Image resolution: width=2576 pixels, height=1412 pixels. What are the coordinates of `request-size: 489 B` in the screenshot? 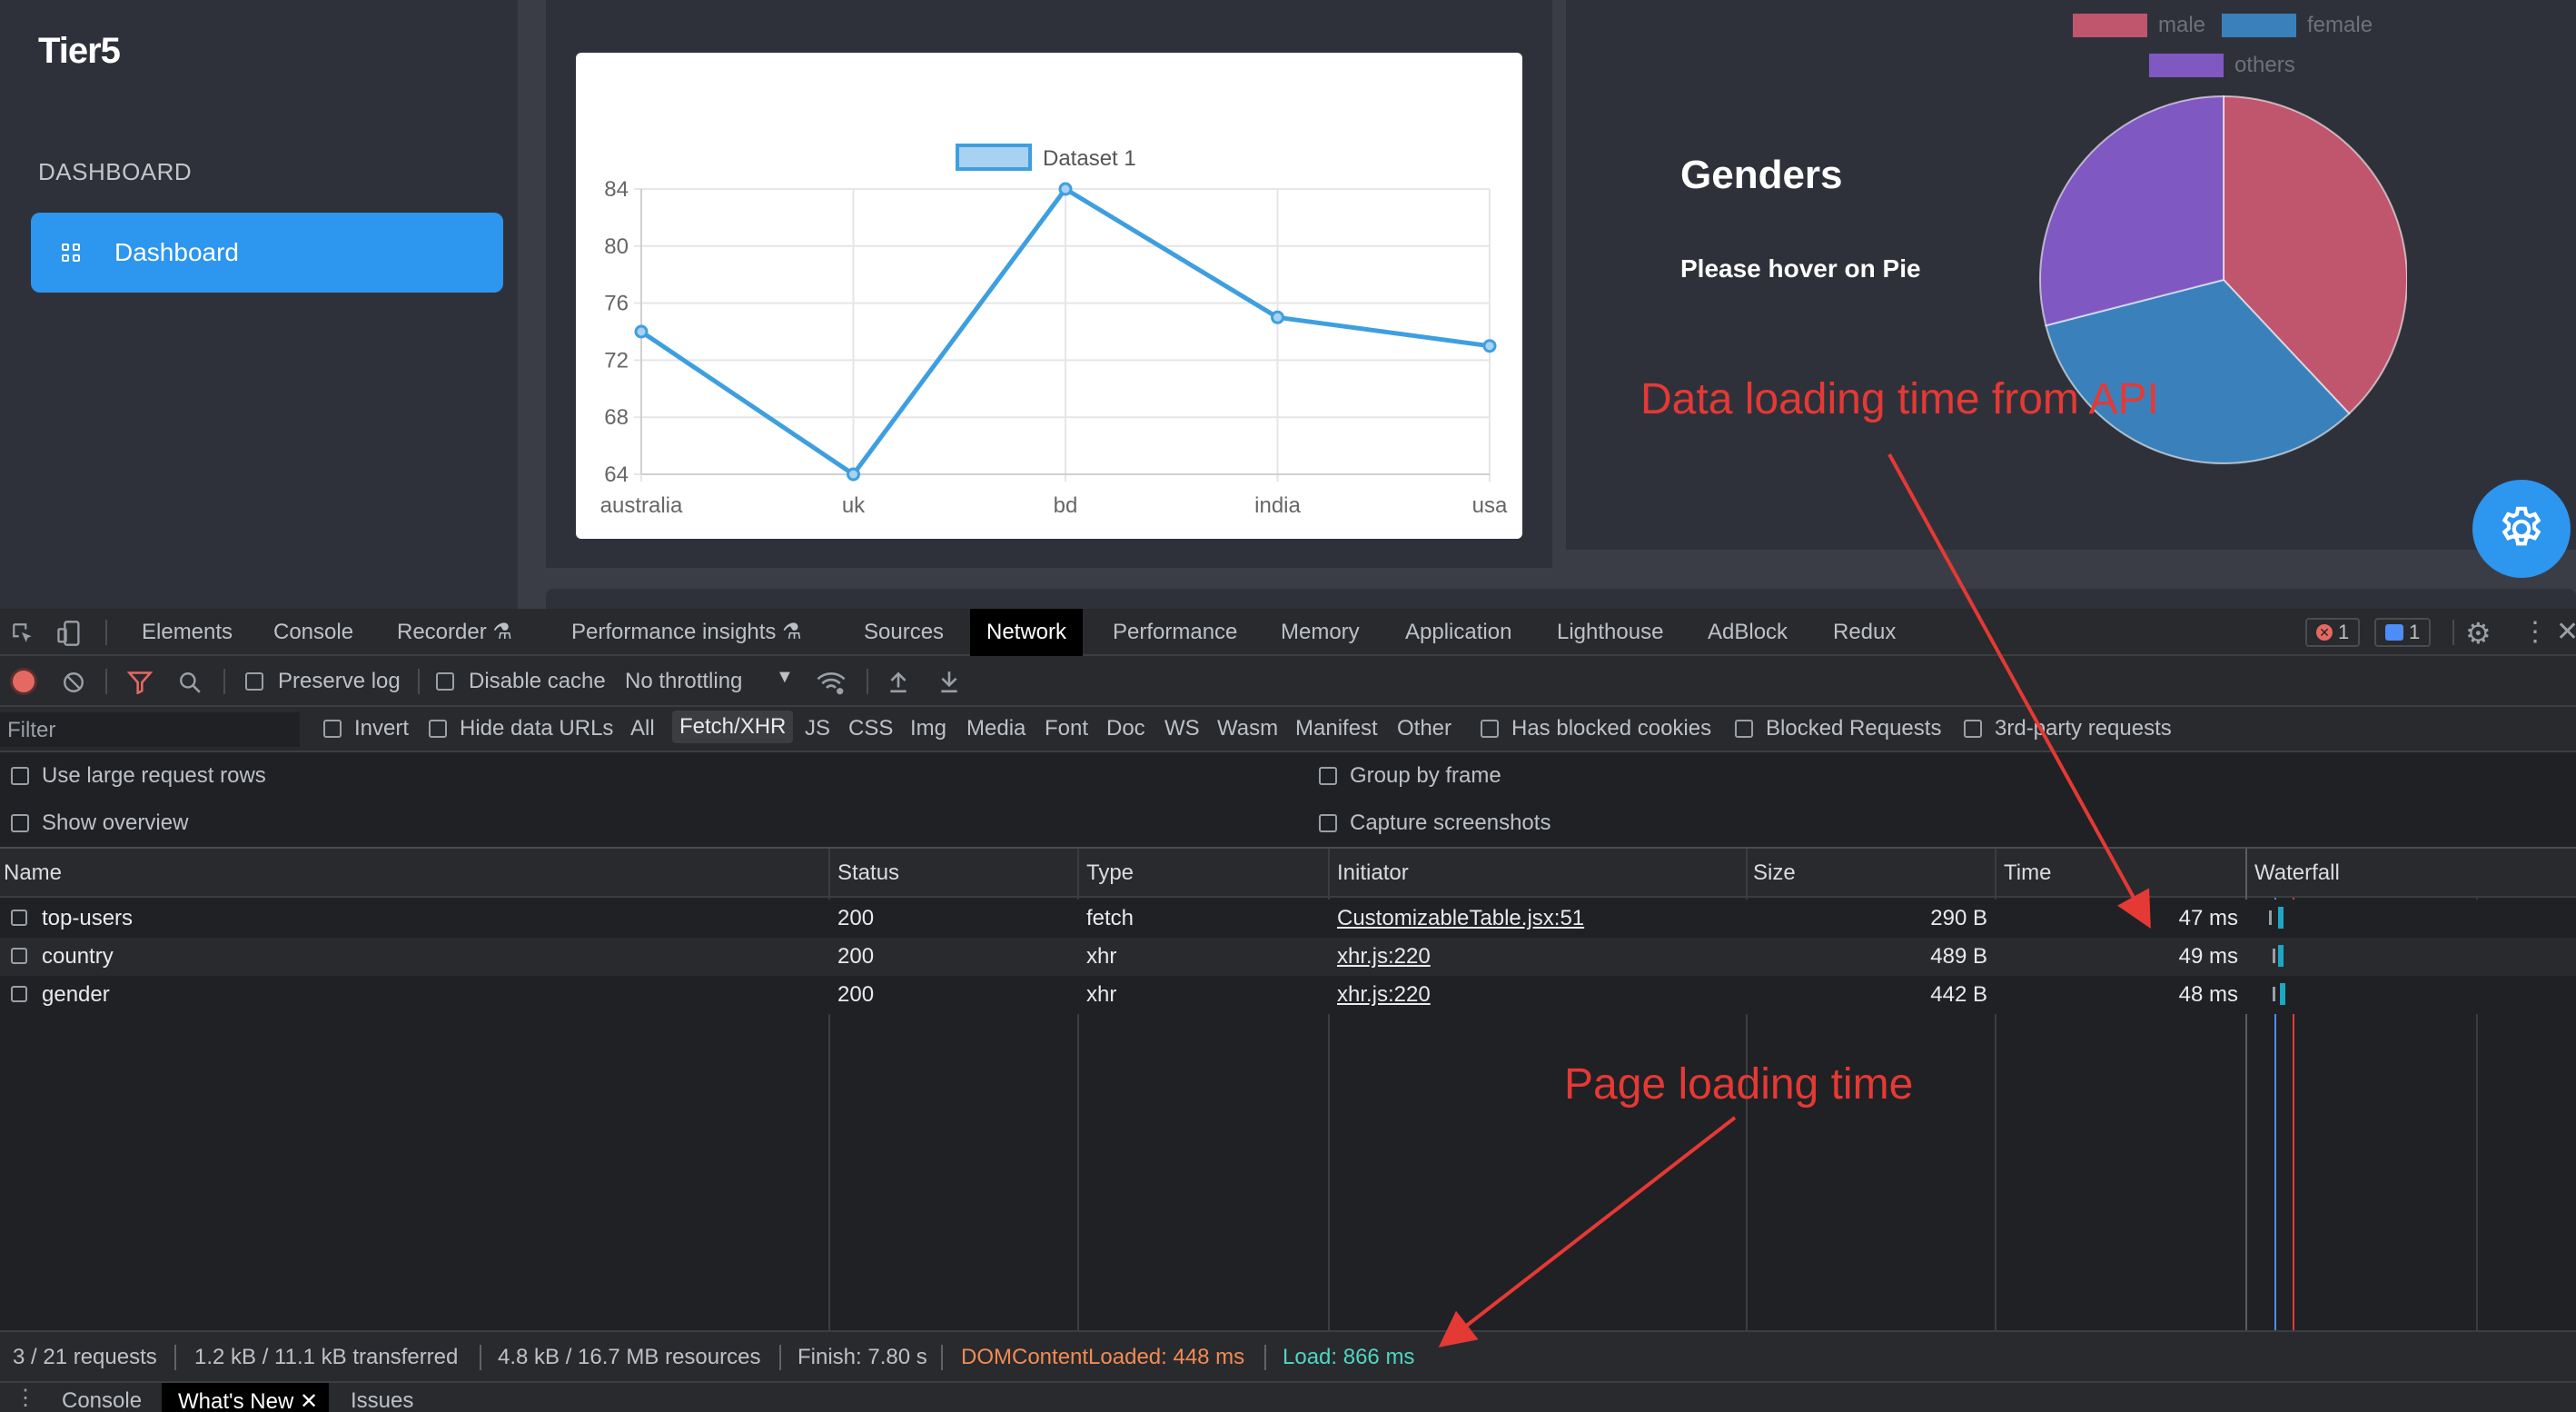 It's located at (1958, 956).